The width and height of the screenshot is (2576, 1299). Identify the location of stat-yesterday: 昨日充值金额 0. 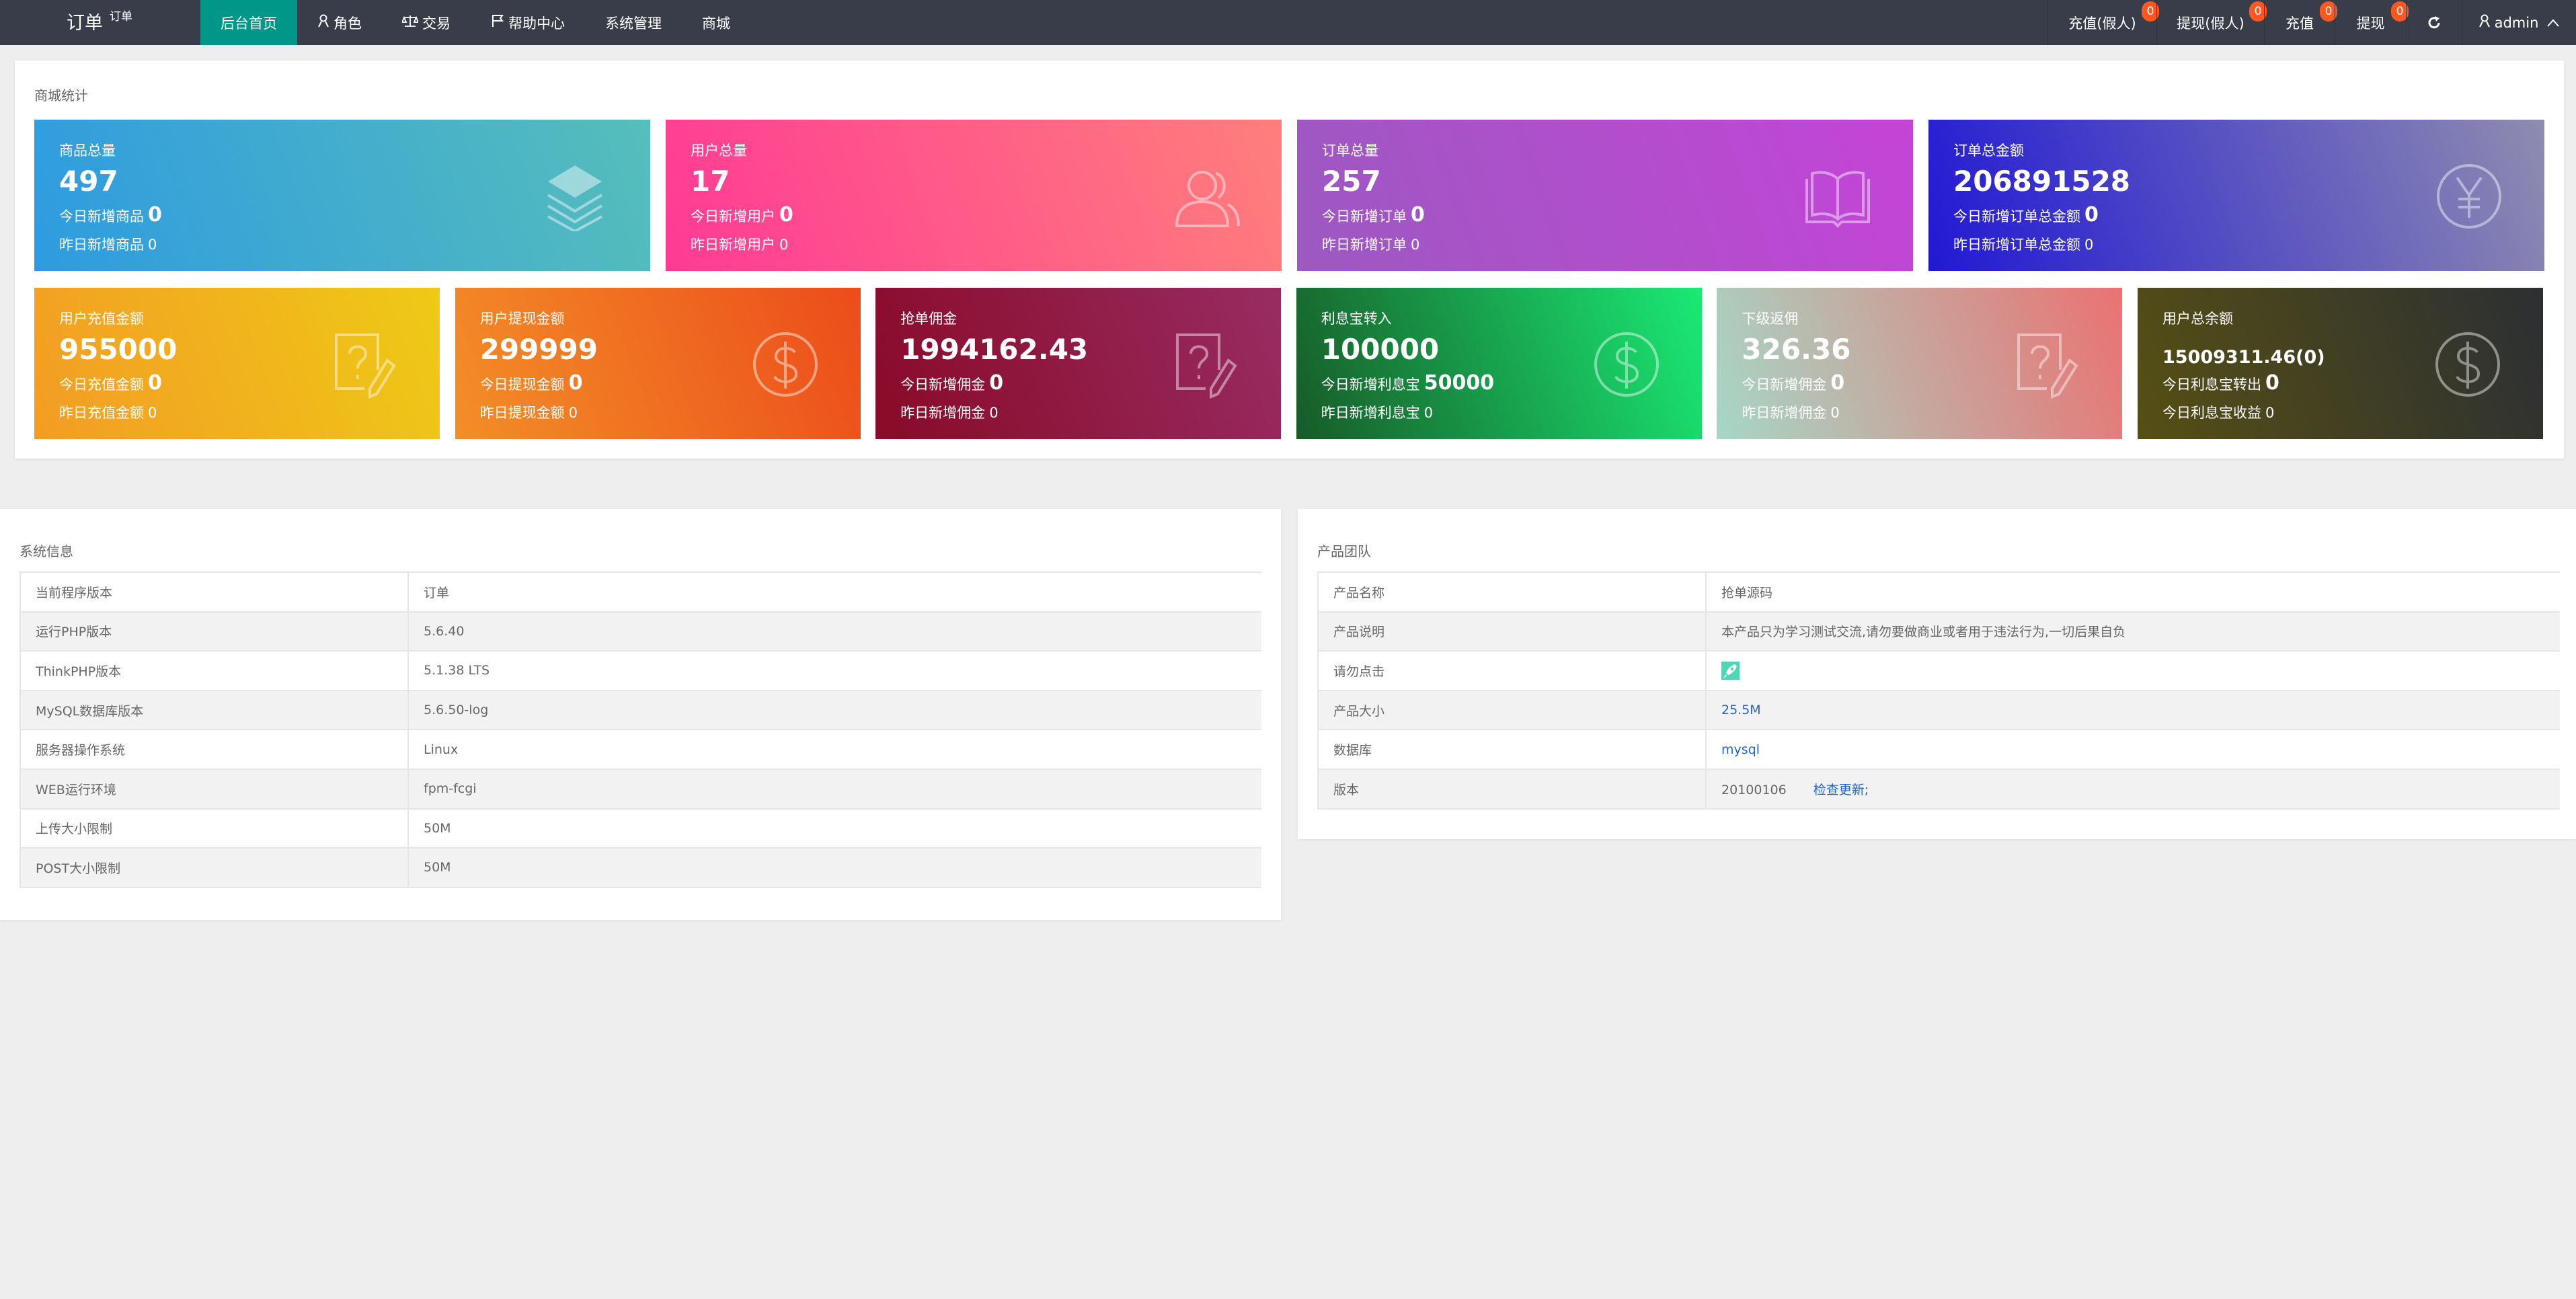
(108, 413).